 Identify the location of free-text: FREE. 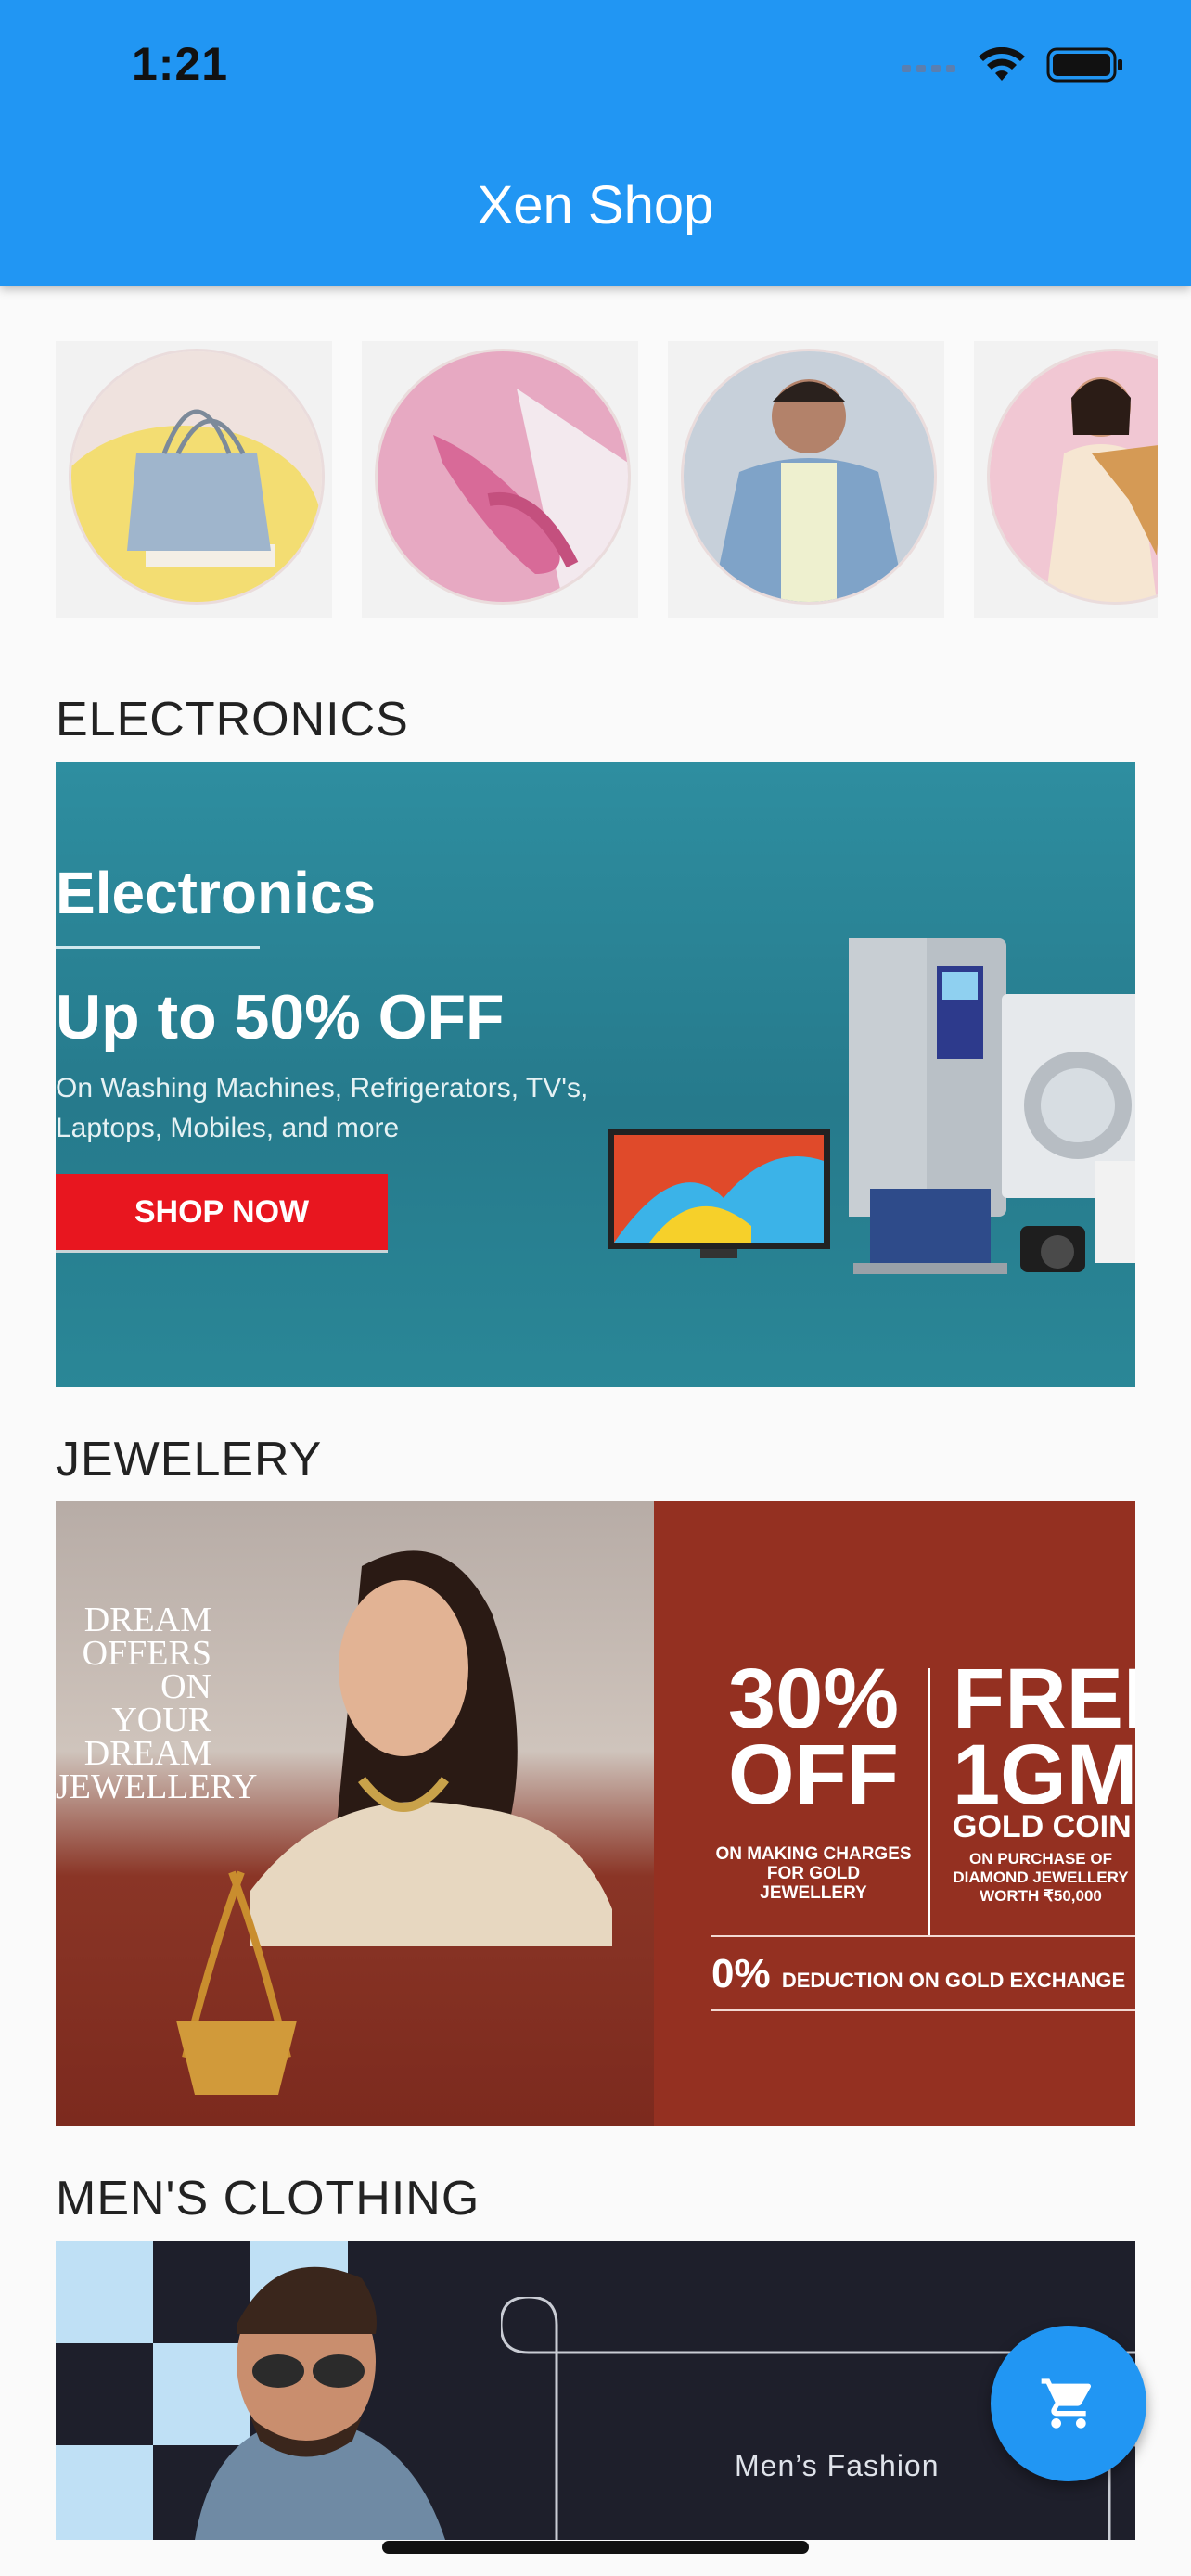
(1044, 1699).